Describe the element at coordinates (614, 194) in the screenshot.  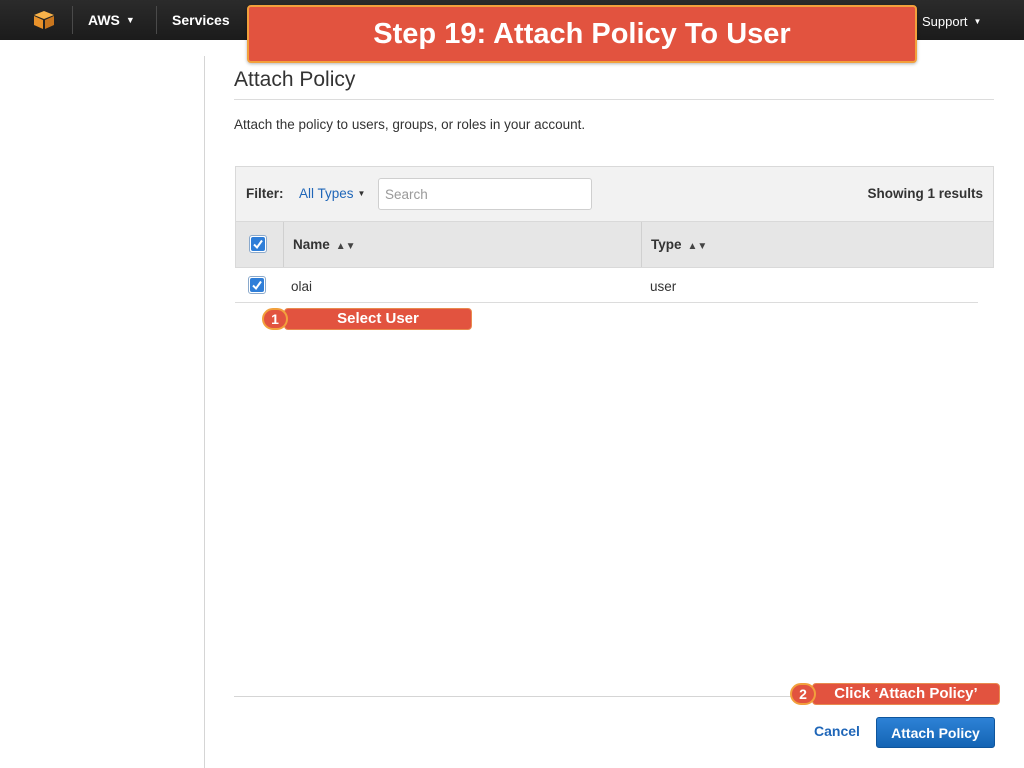
I see `filter-bar: Filter: All Types▼ Showing 1 results` at that location.